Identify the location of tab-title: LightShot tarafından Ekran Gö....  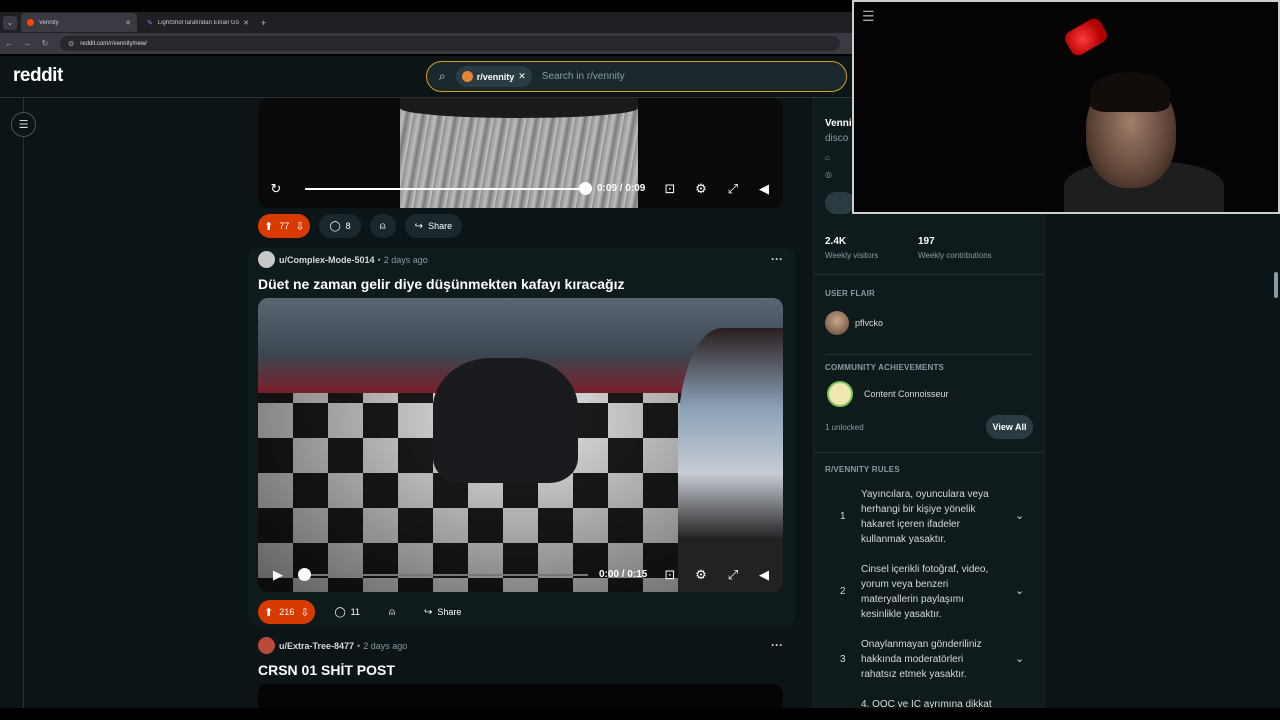
(198, 22).